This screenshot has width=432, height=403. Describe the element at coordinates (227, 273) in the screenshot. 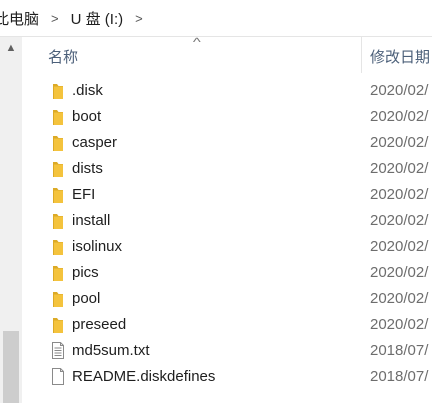

I see `file-list-item: pics 2020/02/` at that location.